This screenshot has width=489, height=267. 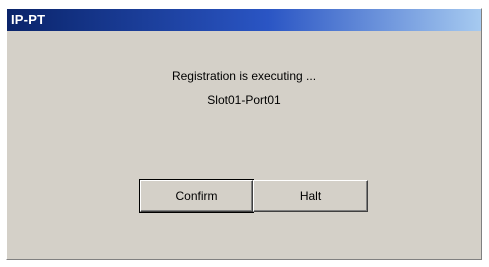 What do you see at coordinates (244, 20) in the screenshot?
I see `title-bar: IP-PT` at bounding box center [244, 20].